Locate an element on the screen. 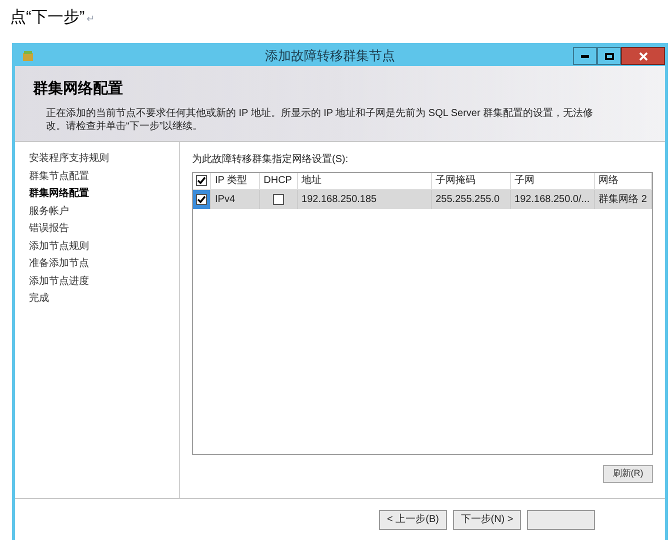 This screenshot has height=540, width=670. table-cell: 群集网络 2 is located at coordinates (623, 199).